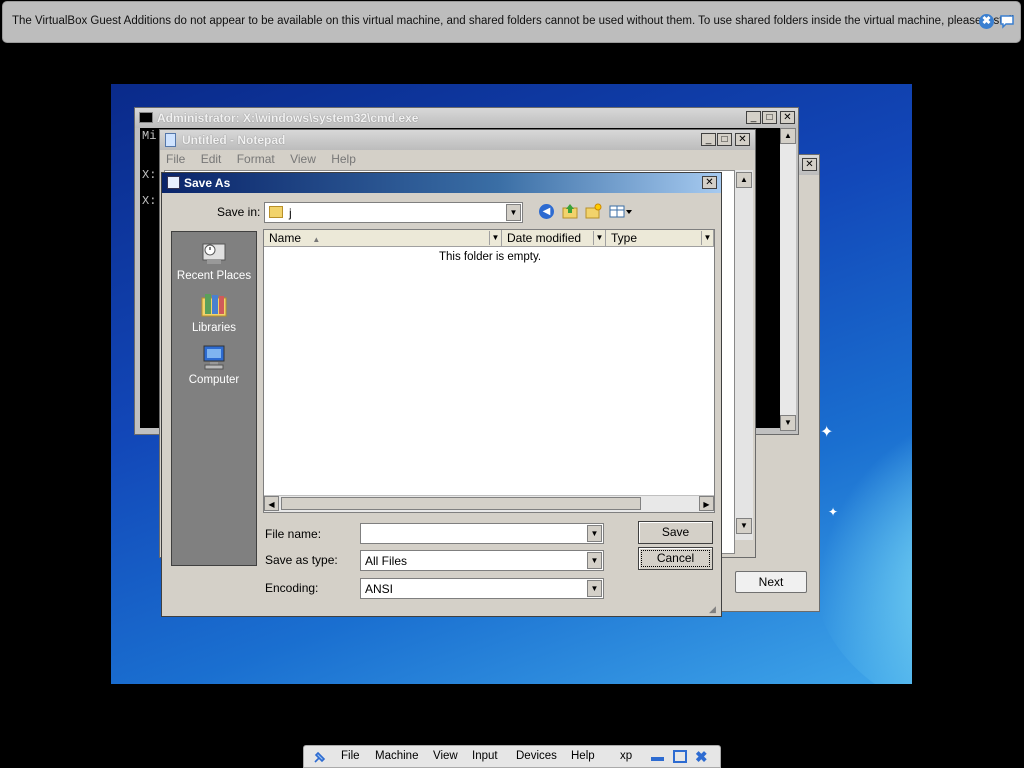 This screenshot has height=768, width=1024. Describe the element at coordinates (570, 211) in the screenshot. I see `up-folder-icon` at that location.